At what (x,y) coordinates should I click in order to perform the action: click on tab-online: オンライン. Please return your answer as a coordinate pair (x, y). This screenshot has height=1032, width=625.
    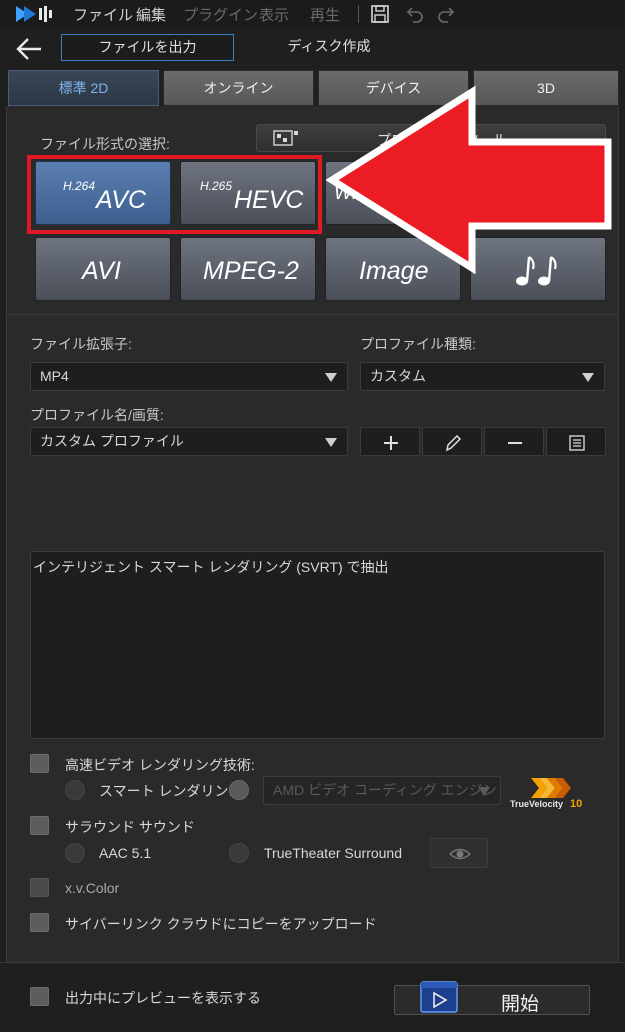
    Looking at the image, I should click on (238, 88).